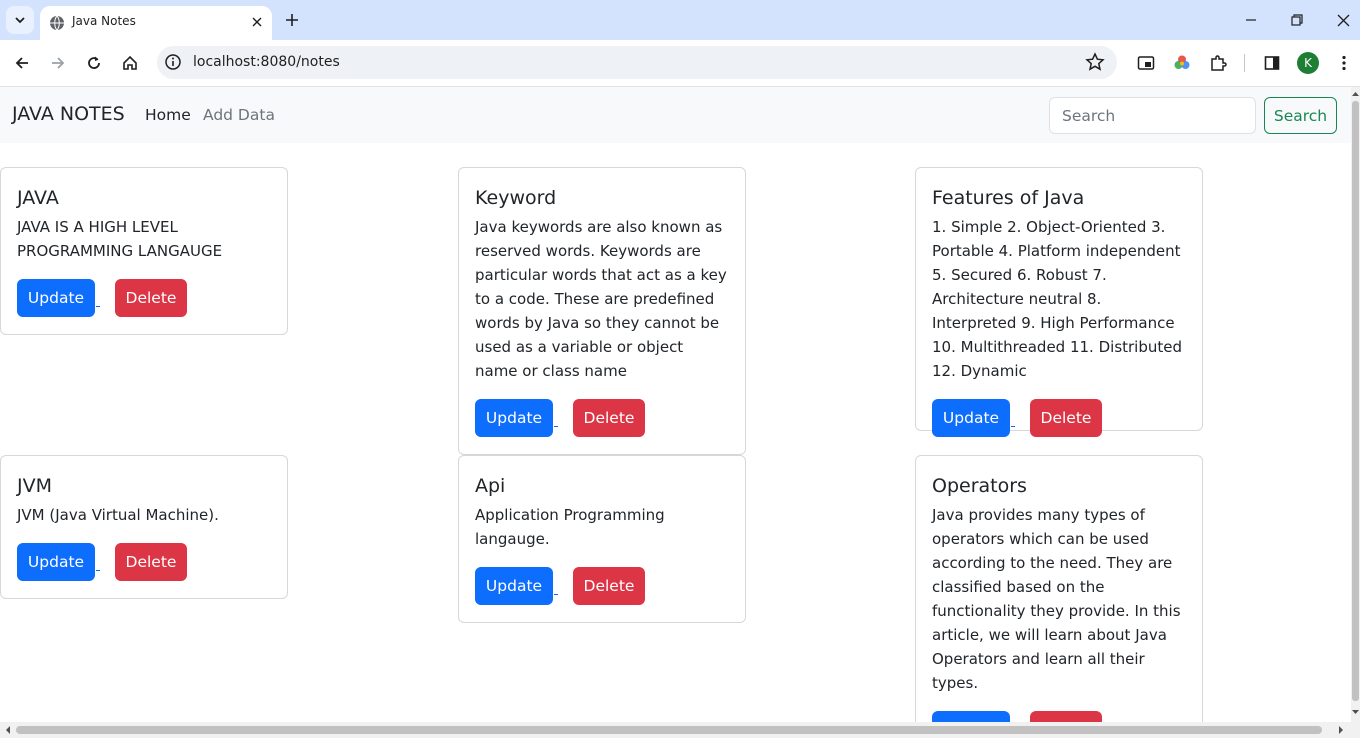 This screenshot has width=1360, height=738. I want to click on close-window-button, so click(1343, 20).